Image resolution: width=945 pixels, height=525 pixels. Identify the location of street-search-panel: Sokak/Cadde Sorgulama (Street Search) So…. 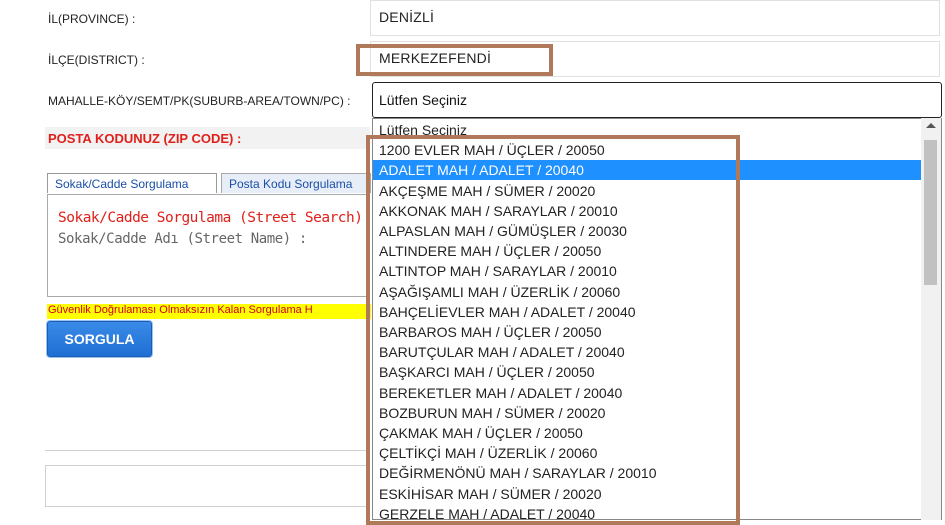
(208, 245).